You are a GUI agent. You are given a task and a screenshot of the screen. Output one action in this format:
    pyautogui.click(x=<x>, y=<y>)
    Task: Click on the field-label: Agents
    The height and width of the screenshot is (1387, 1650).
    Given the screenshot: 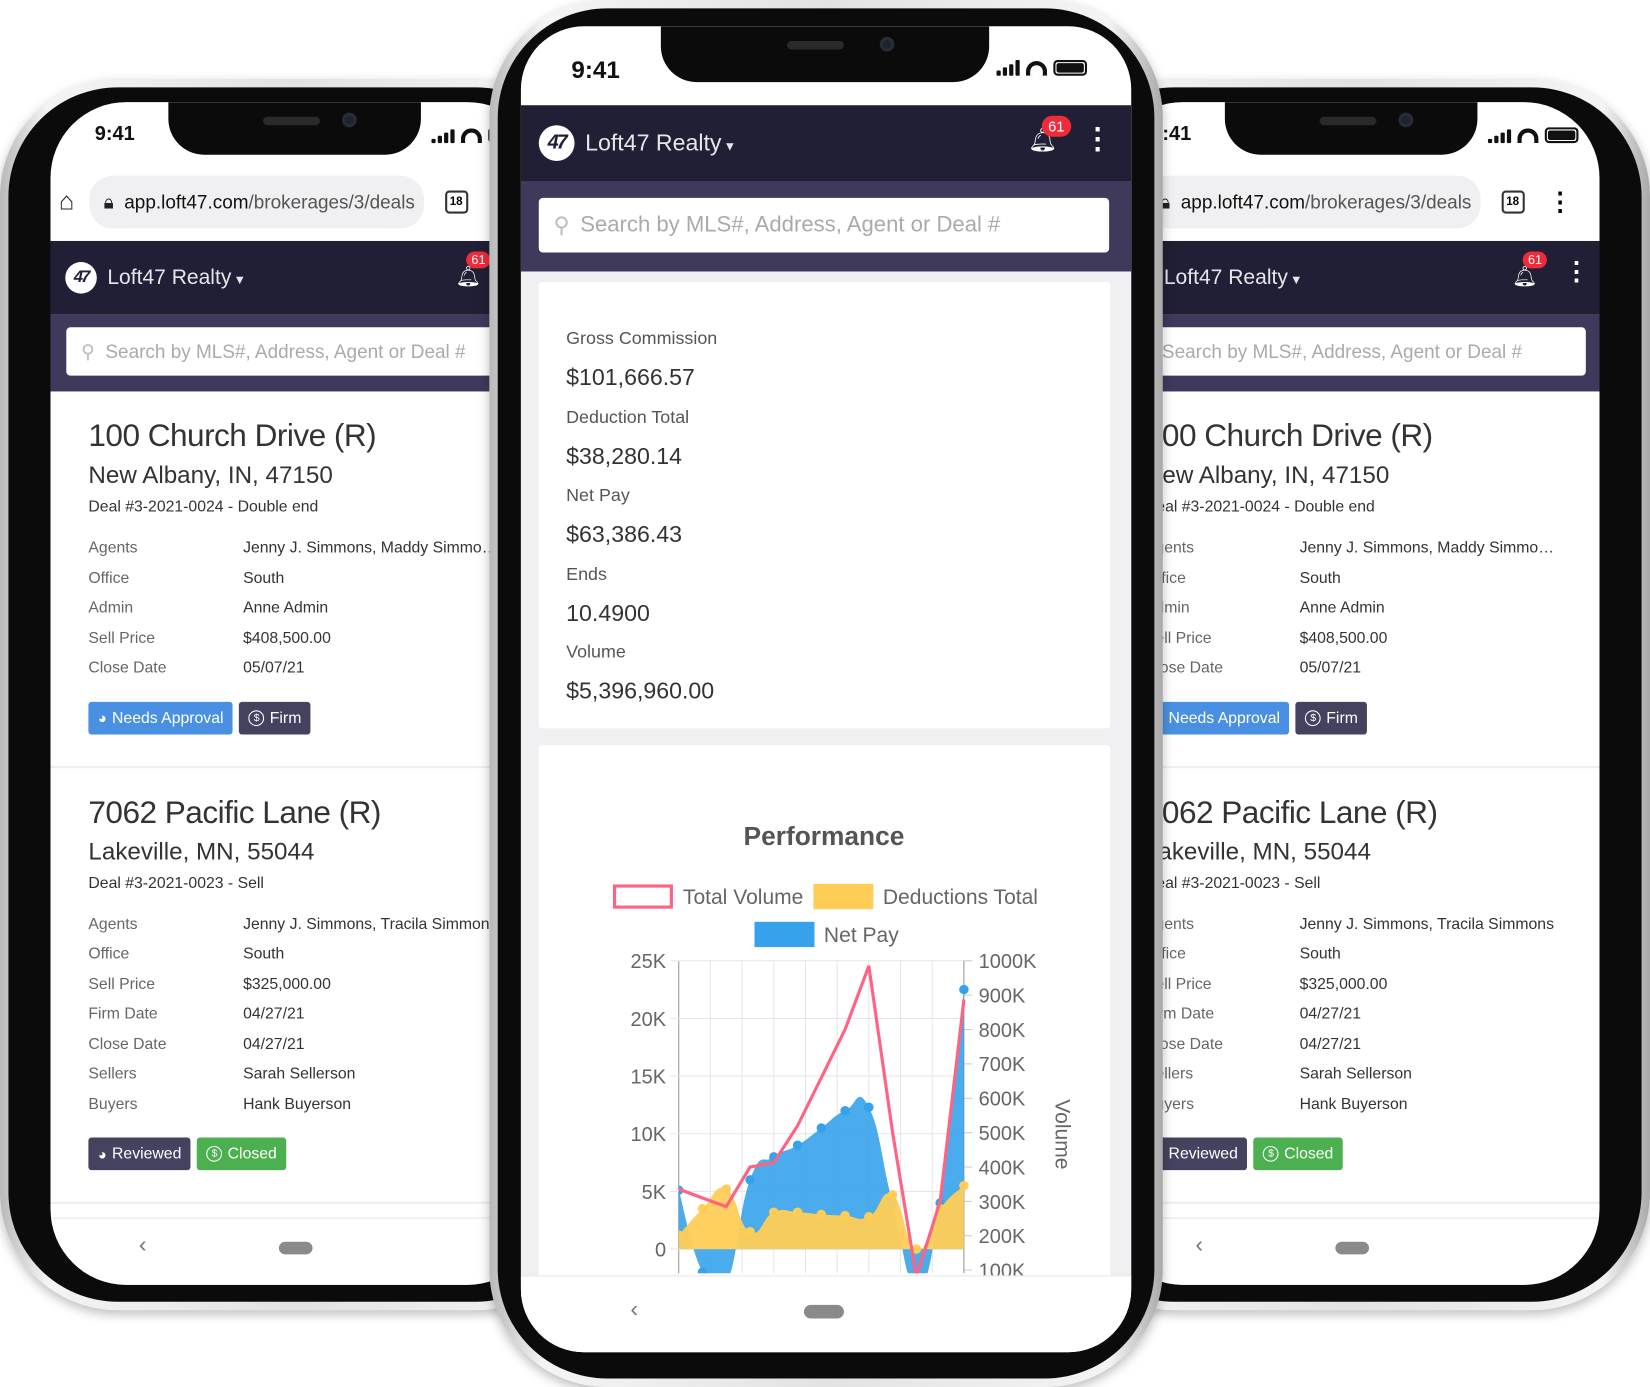 What is the action you would take?
    pyautogui.click(x=1169, y=547)
    